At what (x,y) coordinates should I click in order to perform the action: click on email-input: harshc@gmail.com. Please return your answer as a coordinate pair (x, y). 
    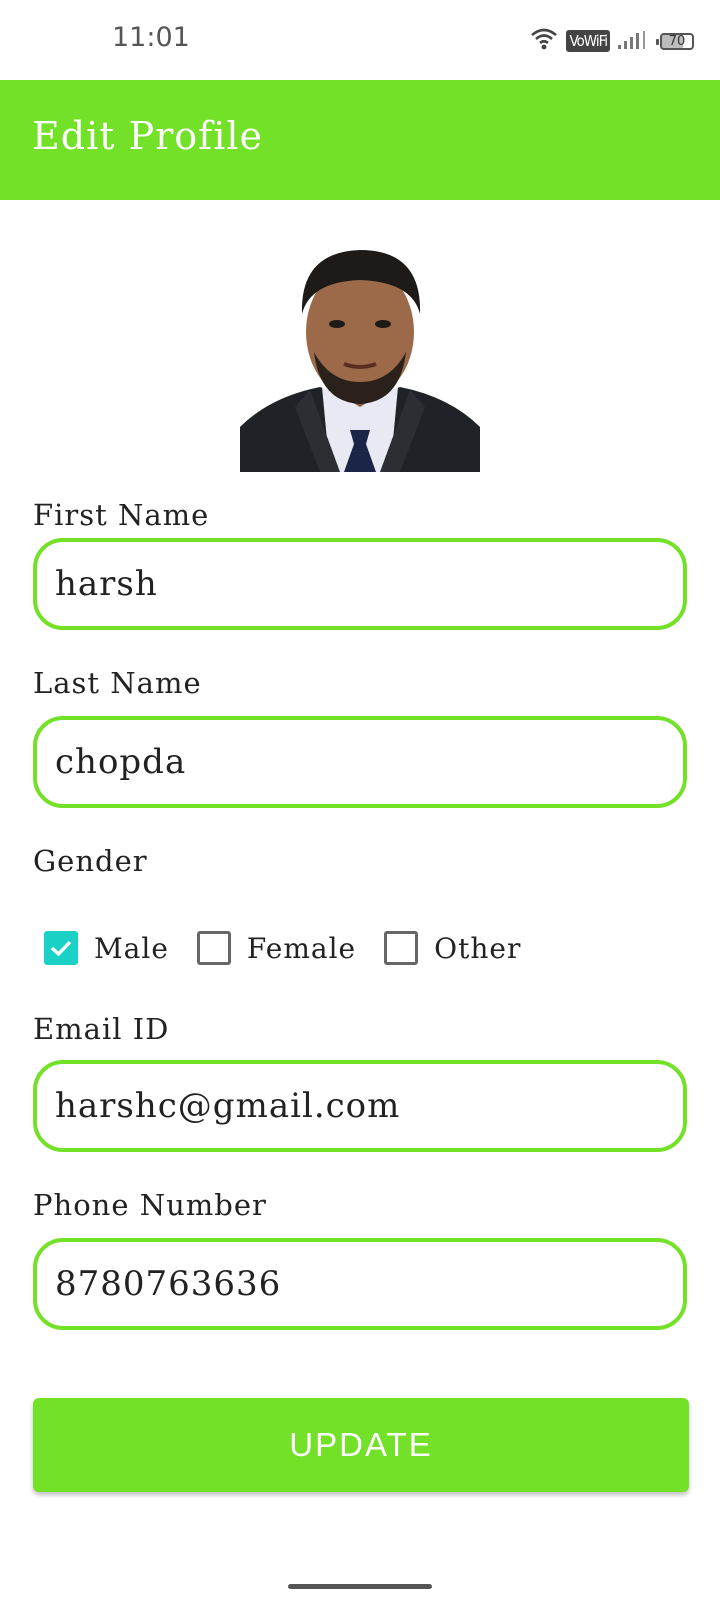
    Looking at the image, I should click on (360, 1106).